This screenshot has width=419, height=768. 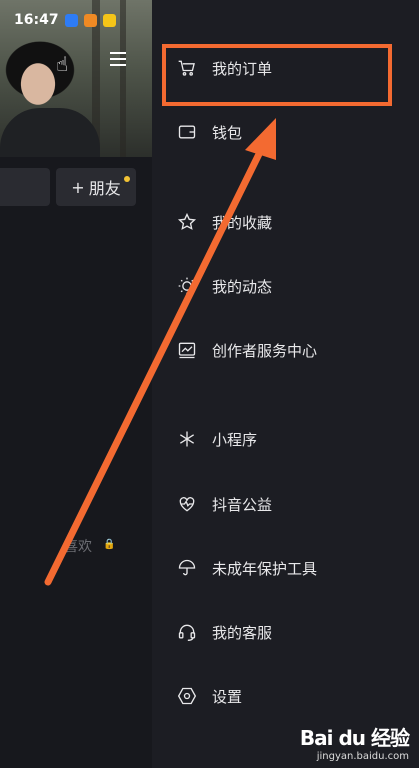 I want to click on baidu-jingyan-watermark: Bai du 经验 jingyan.baidu.com, so click(x=354, y=742).